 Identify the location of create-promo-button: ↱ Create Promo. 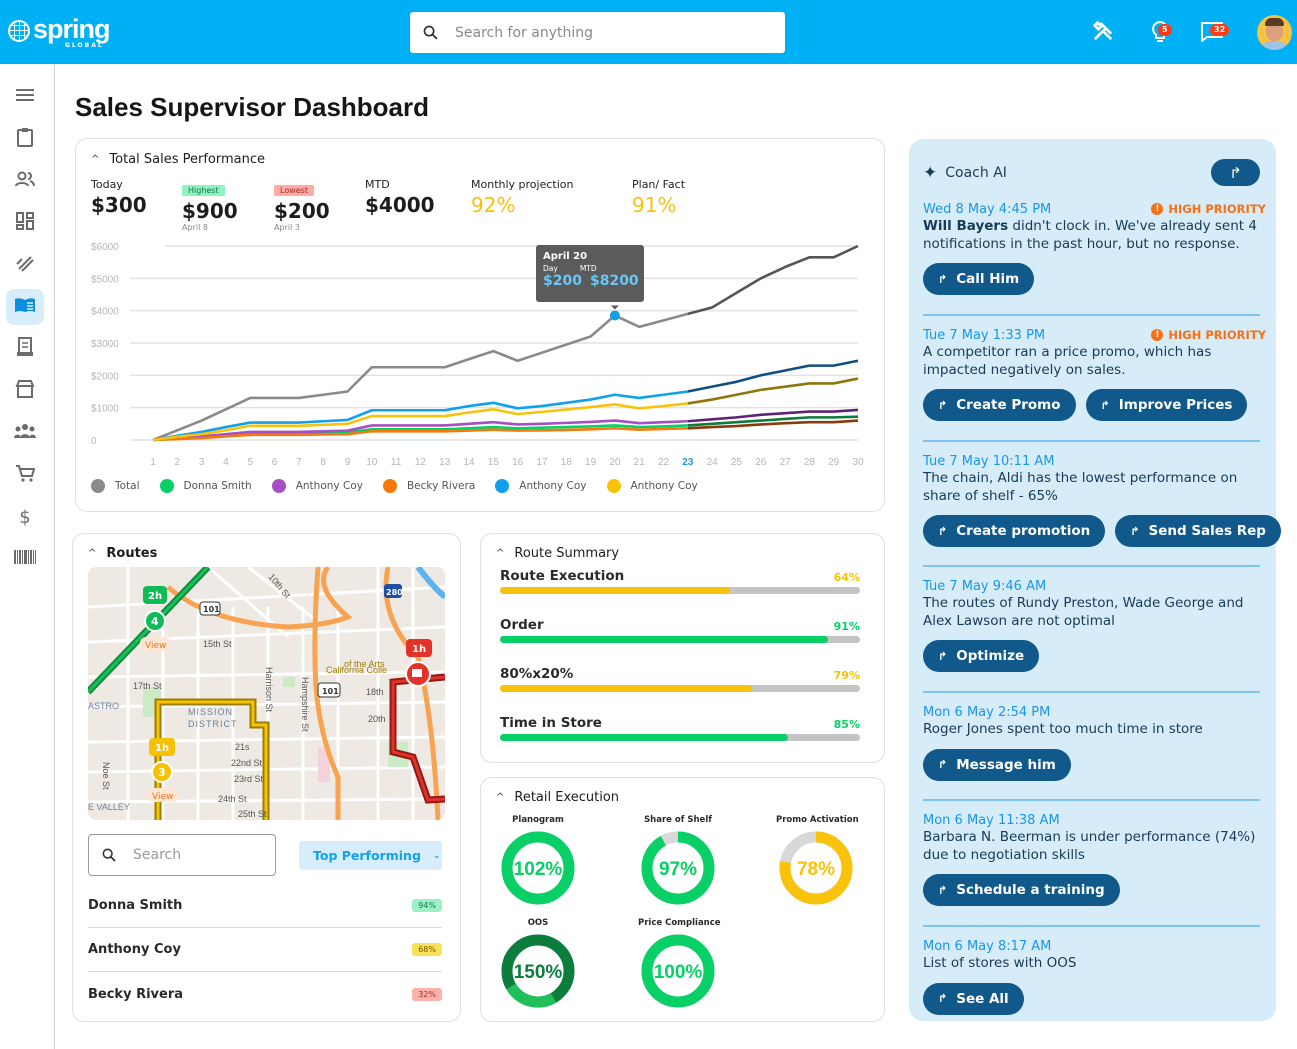
(999, 405).